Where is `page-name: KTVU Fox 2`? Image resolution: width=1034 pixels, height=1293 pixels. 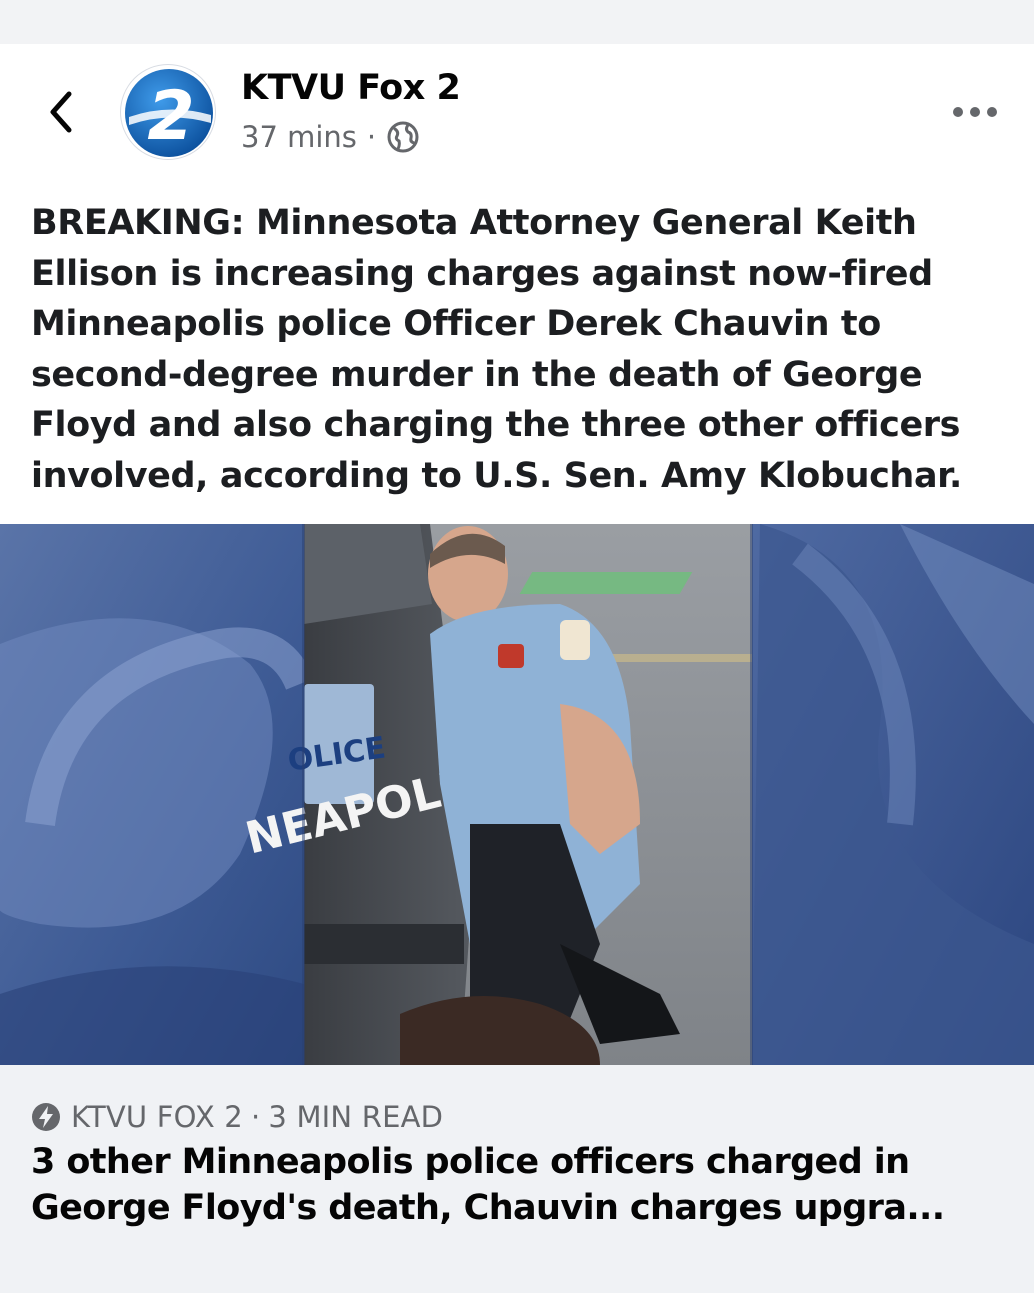 page-name: KTVU Fox 2 is located at coordinates (351, 88).